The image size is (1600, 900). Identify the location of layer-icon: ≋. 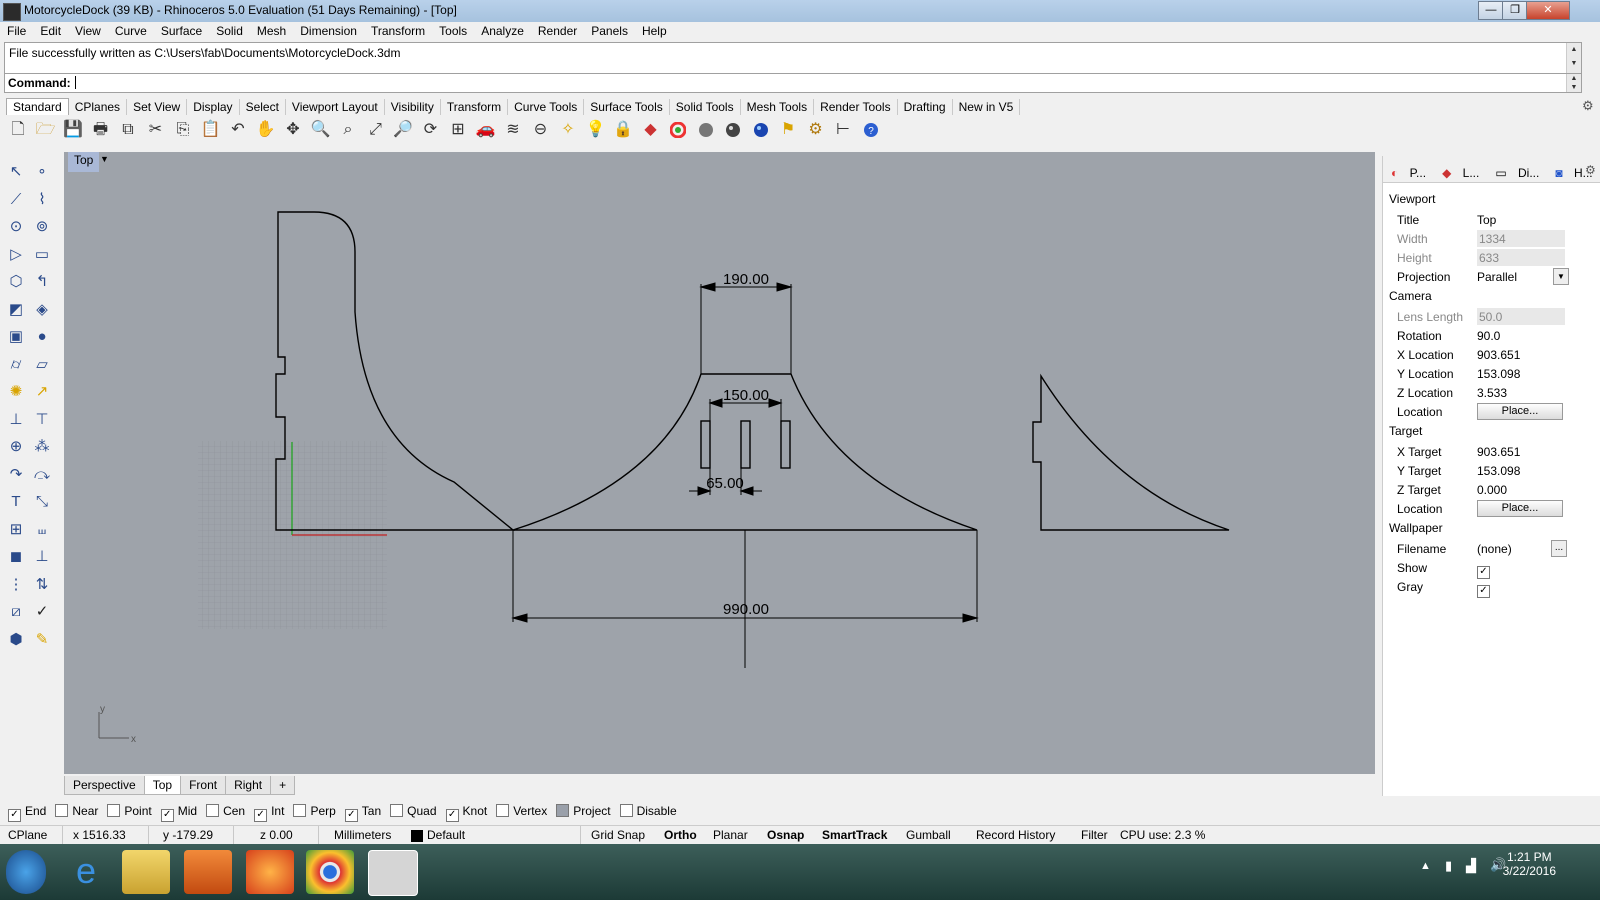
(513, 130).